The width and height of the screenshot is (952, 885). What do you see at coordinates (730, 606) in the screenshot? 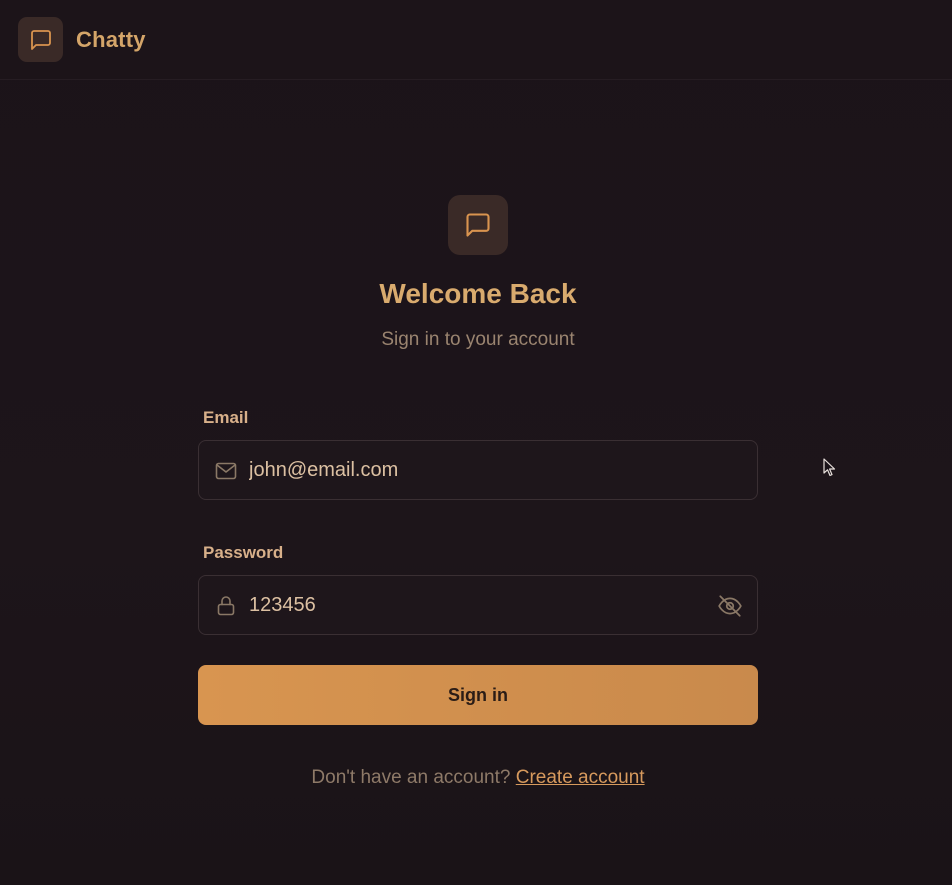
I see `eye-off-icon` at bounding box center [730, 606].